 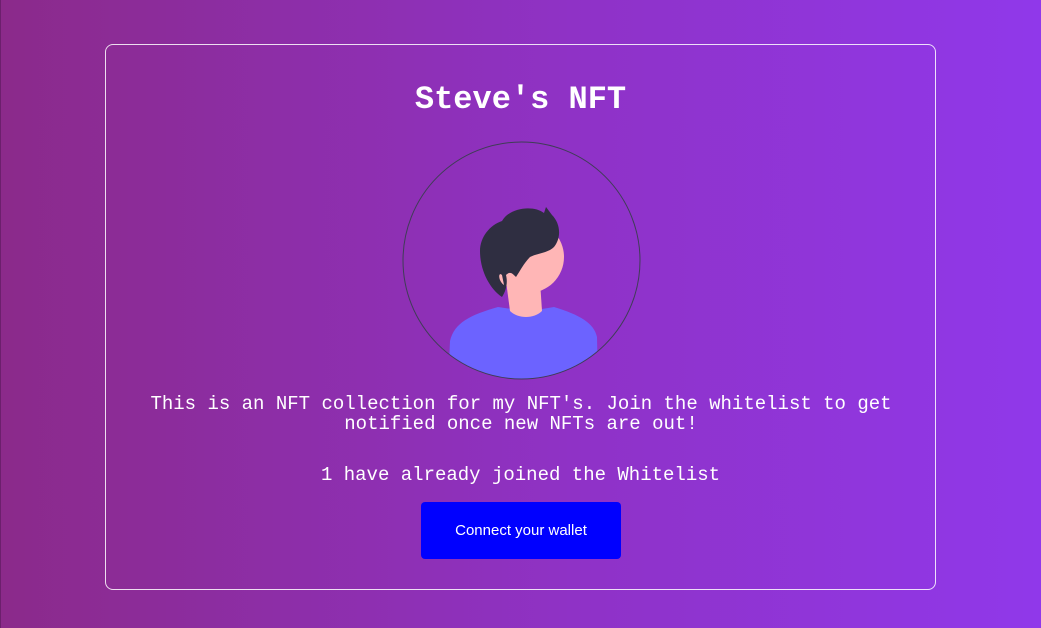 I want to click on connect-wallet-button: Connect your wallet, so click(x=521, y=530).